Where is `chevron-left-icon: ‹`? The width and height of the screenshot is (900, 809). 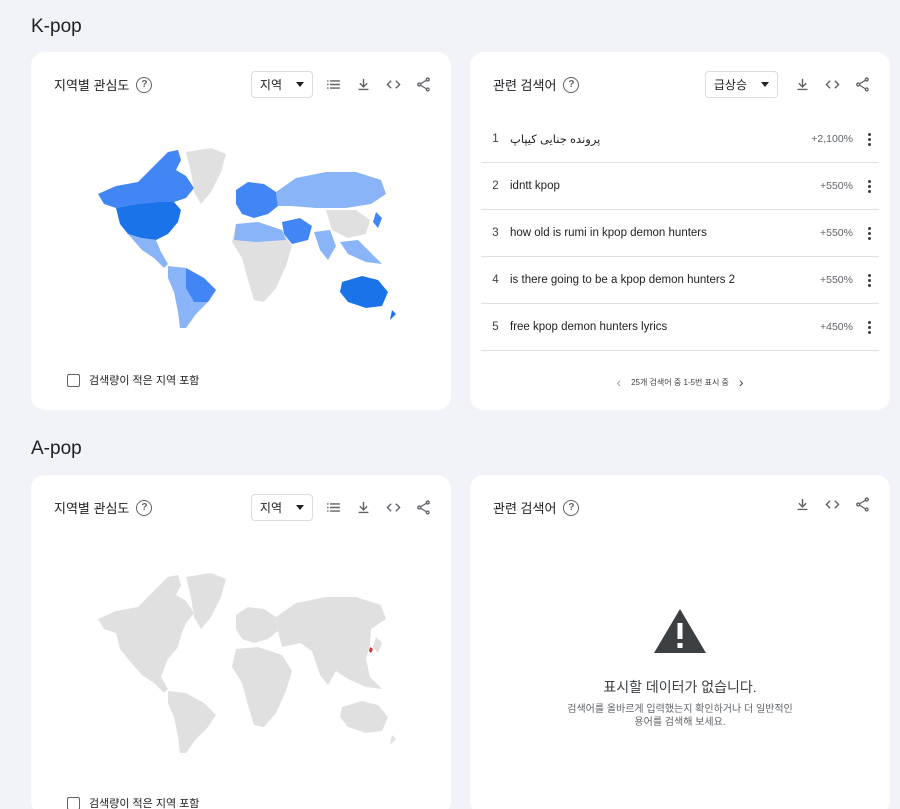 chevron-left-icon: ‹ is located at coordinates (618, 382).